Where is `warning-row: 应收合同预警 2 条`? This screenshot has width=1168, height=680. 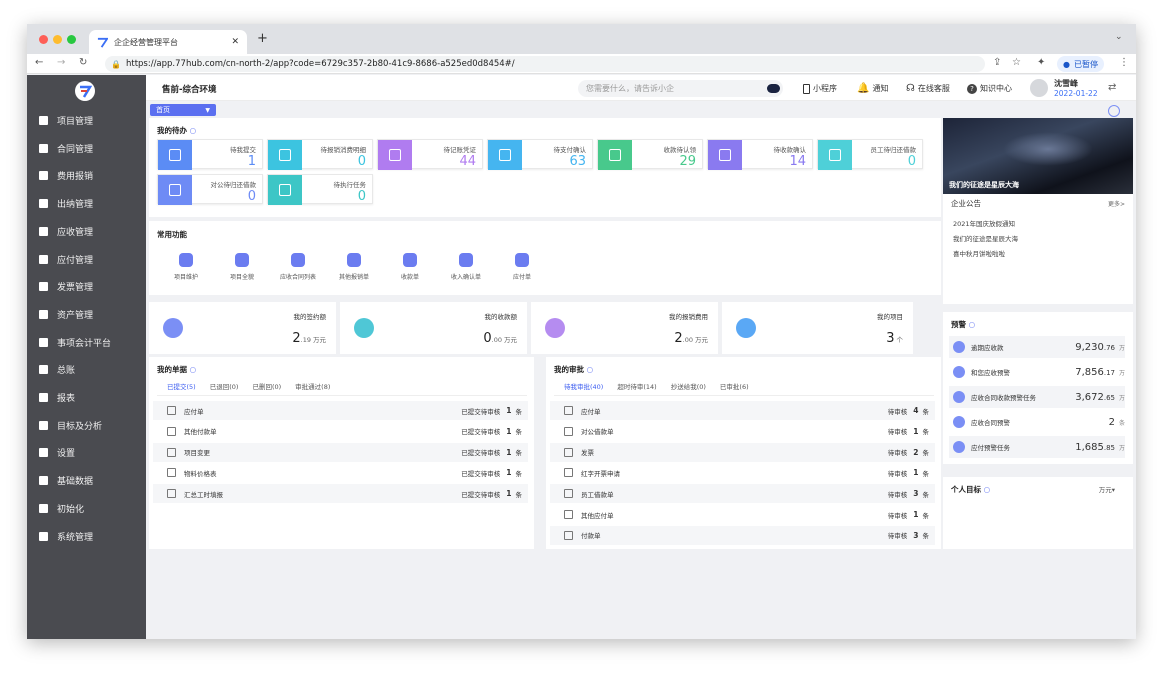
warning-row: 应收合同预警 2 条 is located at coordinates (1037, 422).